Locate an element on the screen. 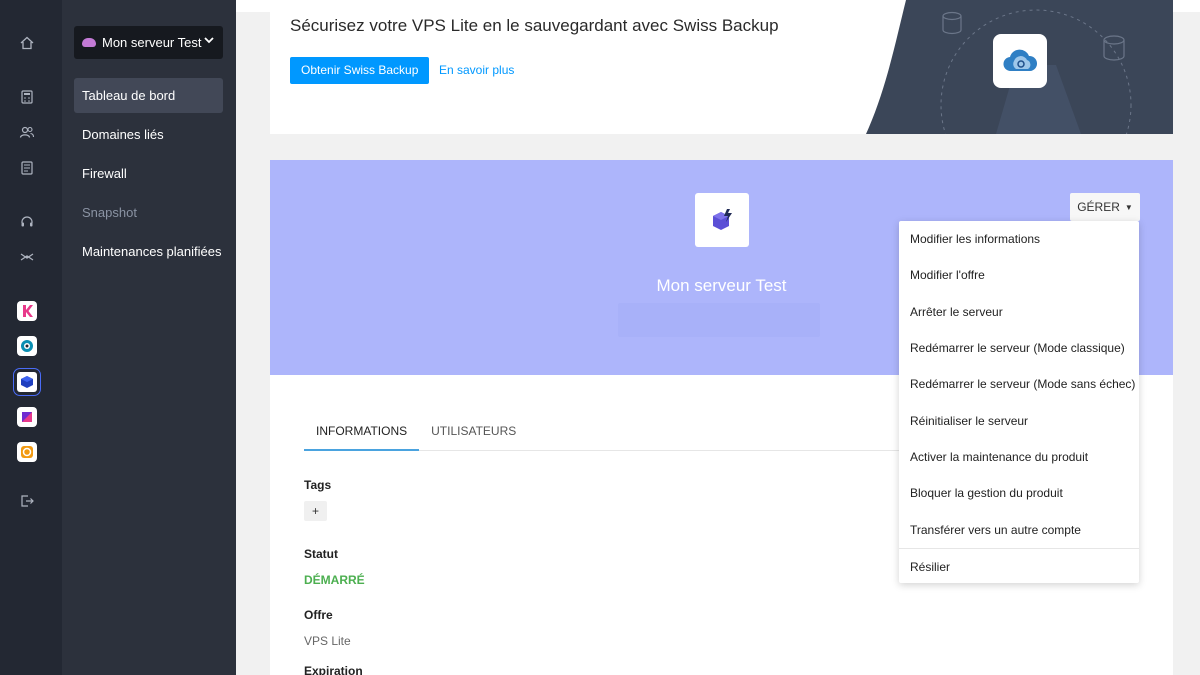 The image size is (1200, 675). kmeet-app-icon is located at coordinates (27, 417).